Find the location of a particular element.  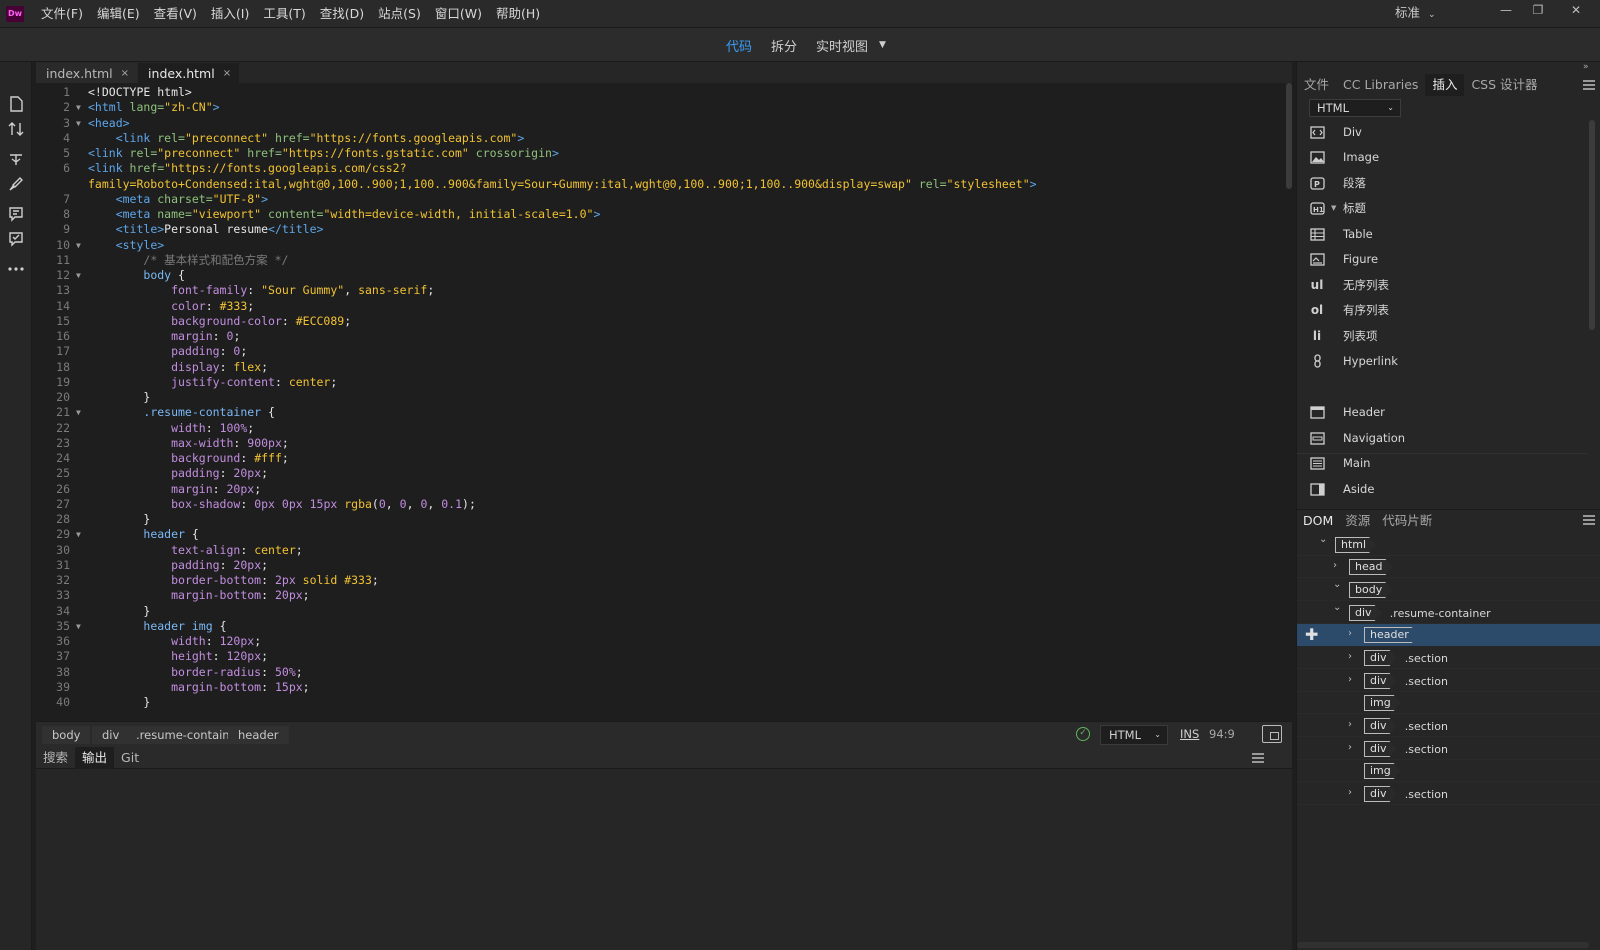

insert-item-table: Table is located at coordinates (1341, 234).